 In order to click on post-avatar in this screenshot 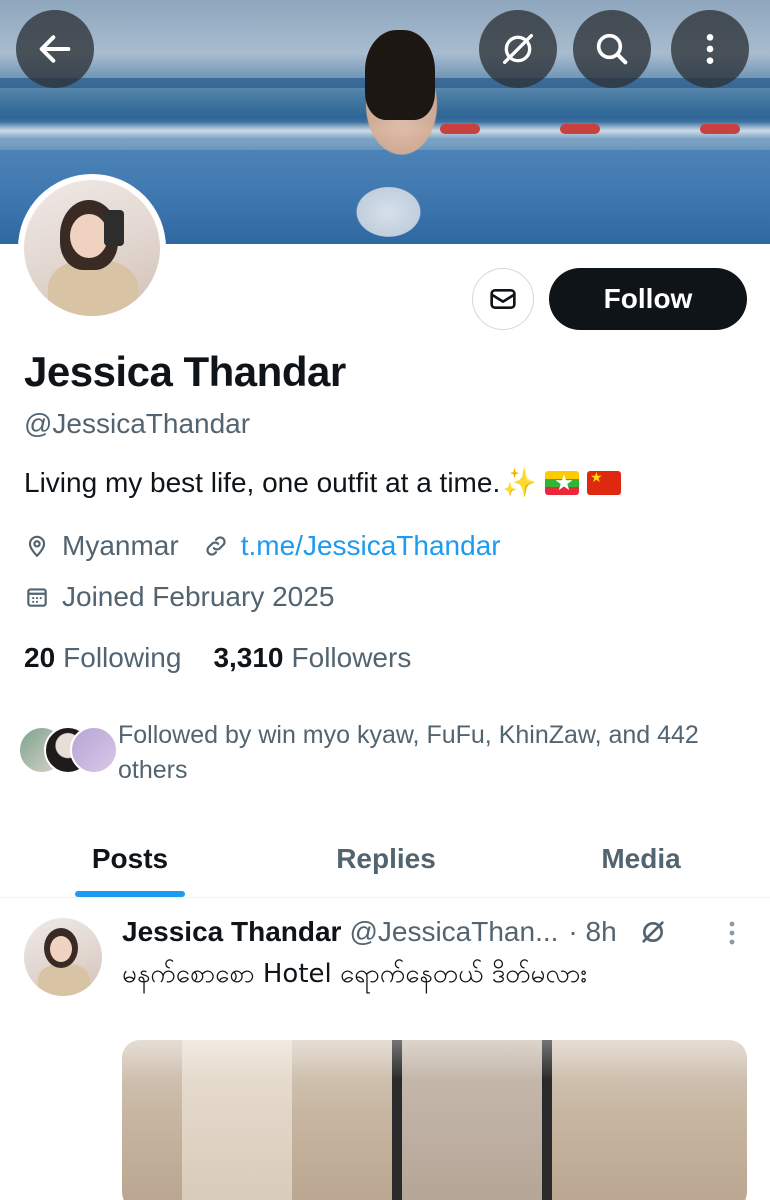, I will do `click(63, 957)`.